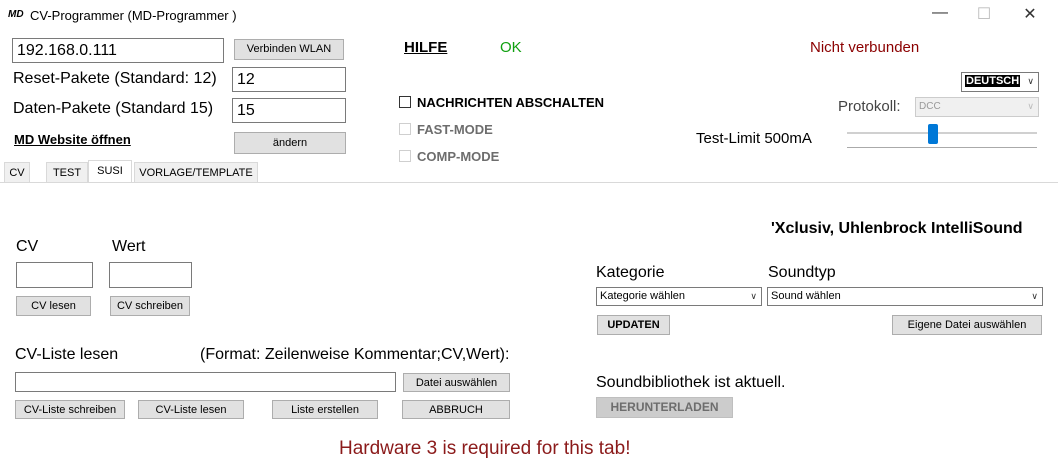 Image resolution: width=1058 pixels, height=468 pixels. What do you see at coordinates (930, 106) in the screenshot?
I see `protocol-value: DCC` at bounding box center [930, 106].